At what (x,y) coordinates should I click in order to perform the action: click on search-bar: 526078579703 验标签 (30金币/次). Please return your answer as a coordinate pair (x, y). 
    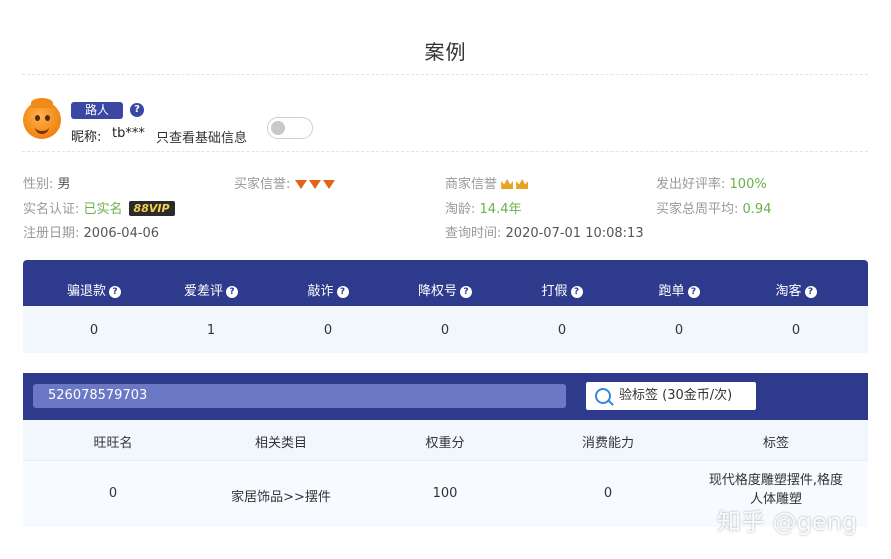
    Looking at the image, I should click on (445, 396).